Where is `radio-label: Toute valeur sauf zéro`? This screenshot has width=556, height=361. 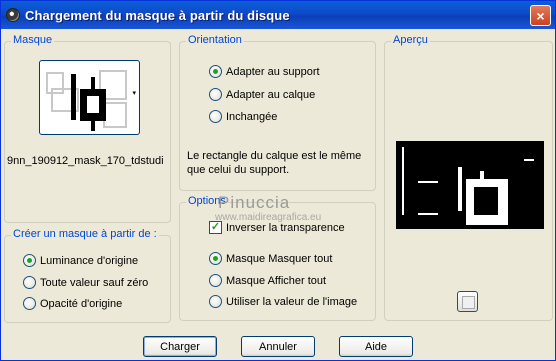 radio-label: Toute valeur sauf zéro is located at coordinates (94, 282).